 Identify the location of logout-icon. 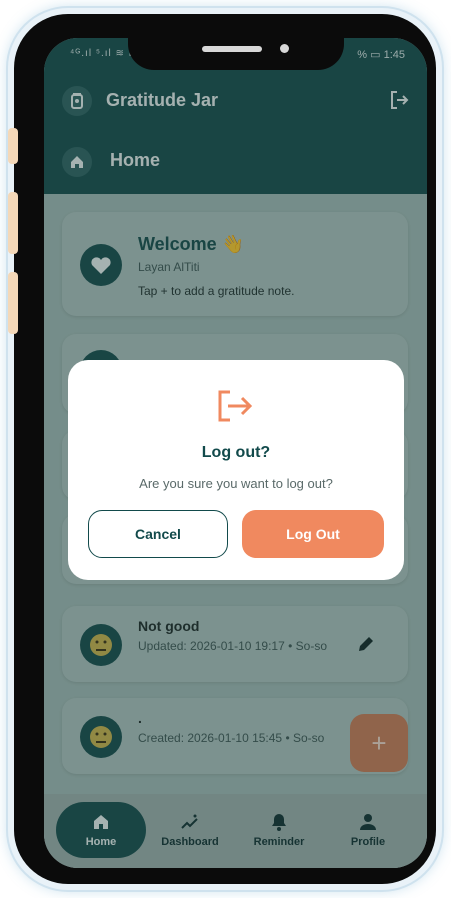
(234, 406).